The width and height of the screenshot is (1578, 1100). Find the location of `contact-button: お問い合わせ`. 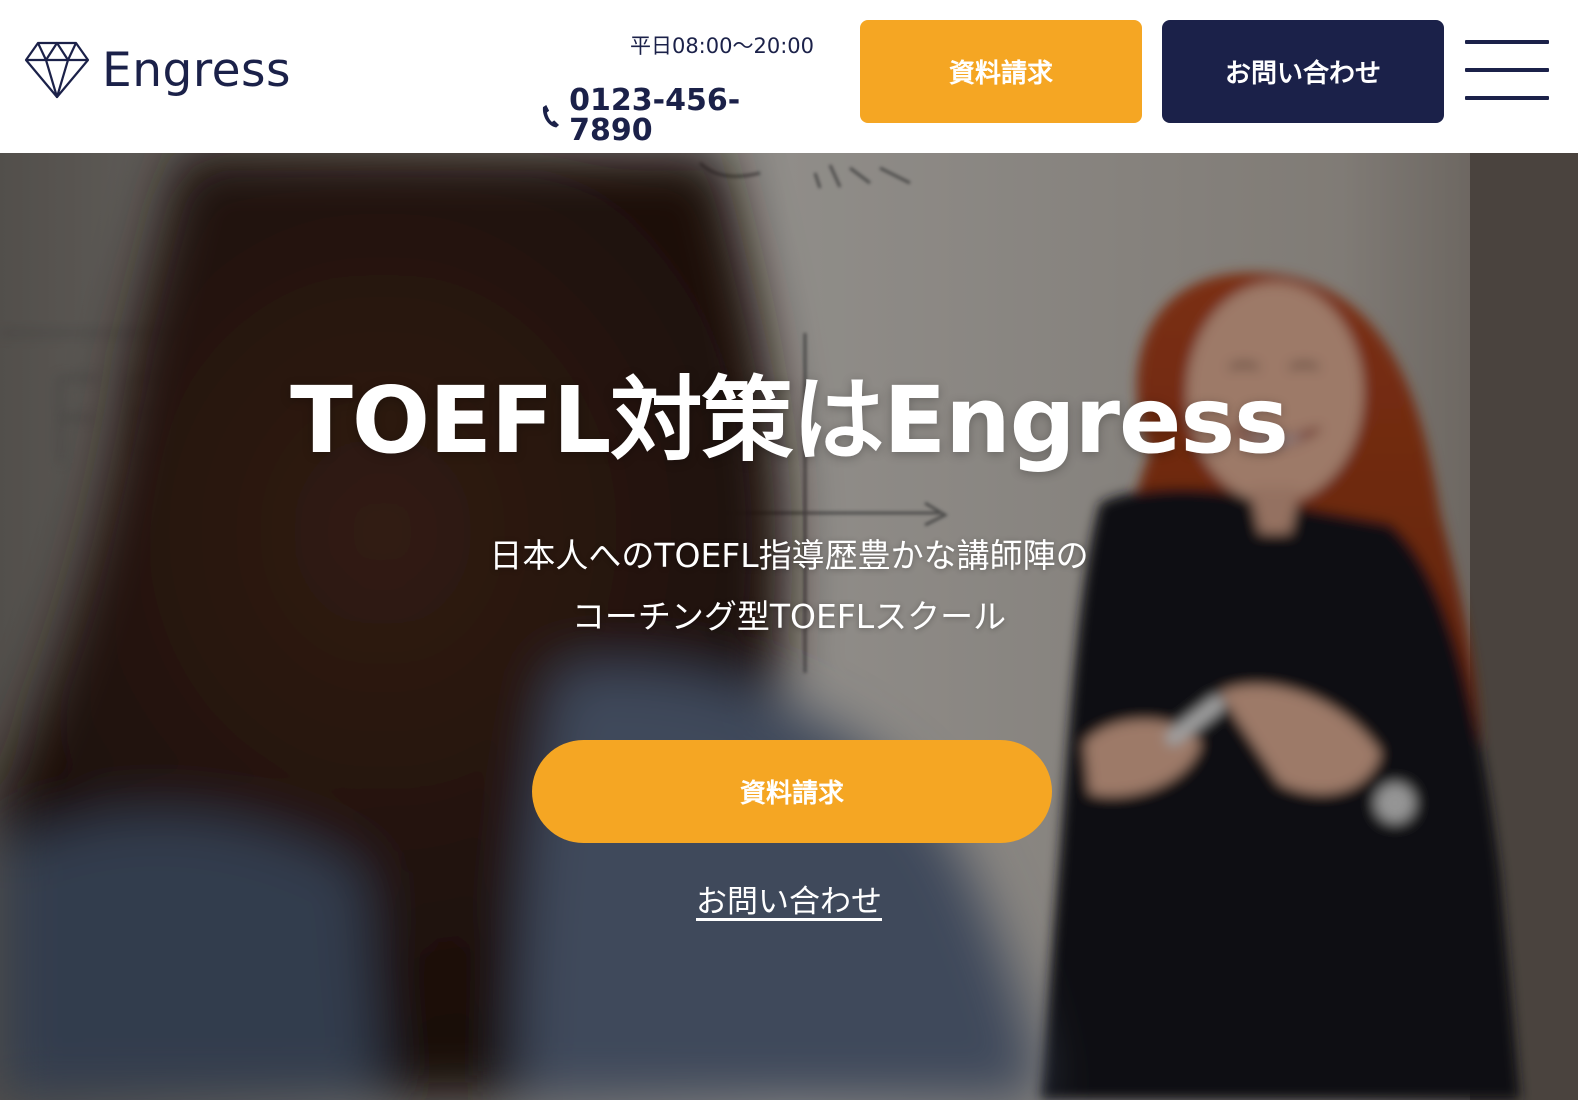

contact-button: お問い合わせ is located at coordinates (1303, 71).